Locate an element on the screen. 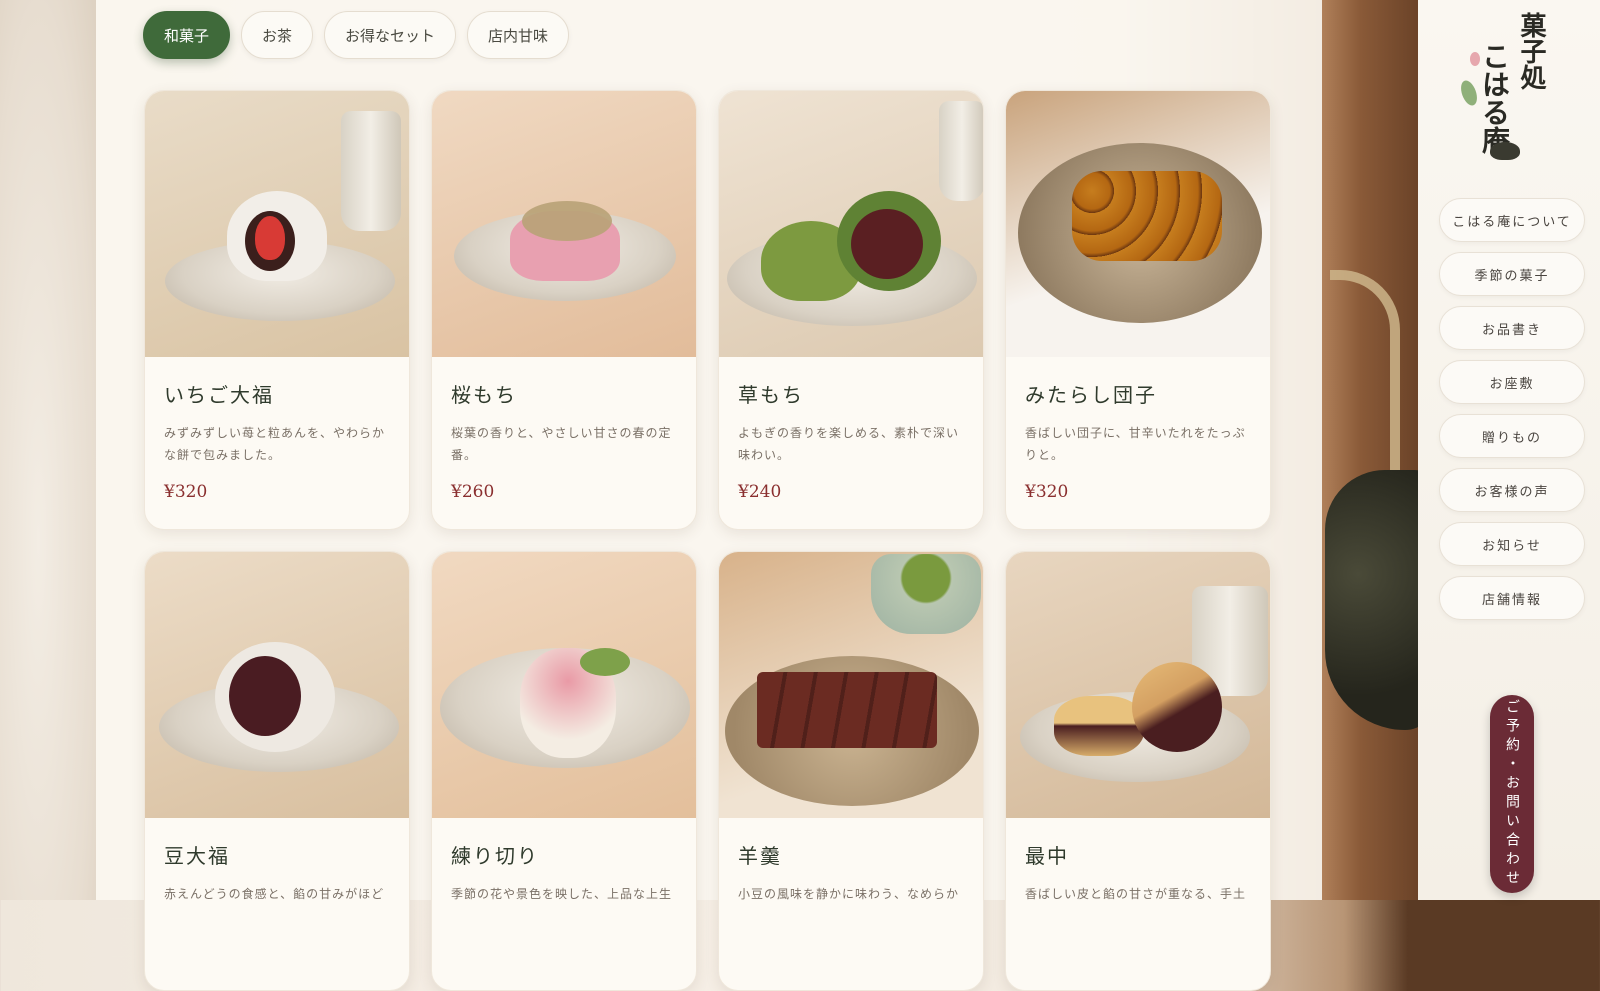 The height and width of the screenshot is (991, 1600). product-description: よもぎの香りを楽しめる、素朴で深い味わい。 is located at coordinates (849, 444).